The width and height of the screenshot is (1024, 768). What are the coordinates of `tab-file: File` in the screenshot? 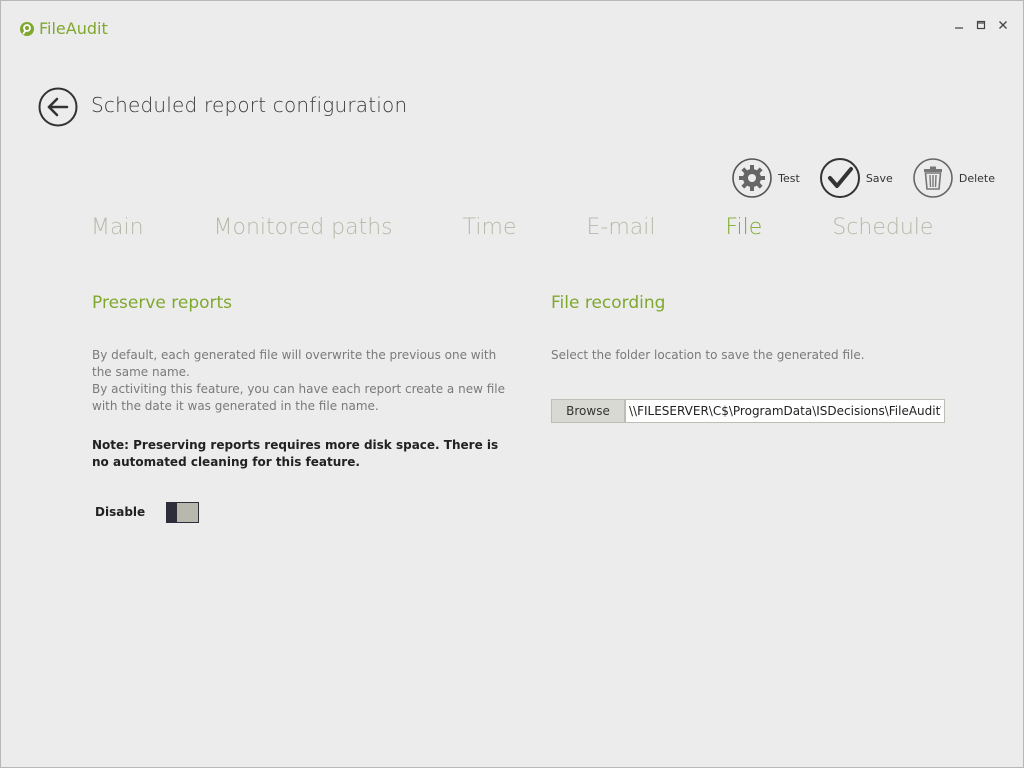 It's located at (743, 227).